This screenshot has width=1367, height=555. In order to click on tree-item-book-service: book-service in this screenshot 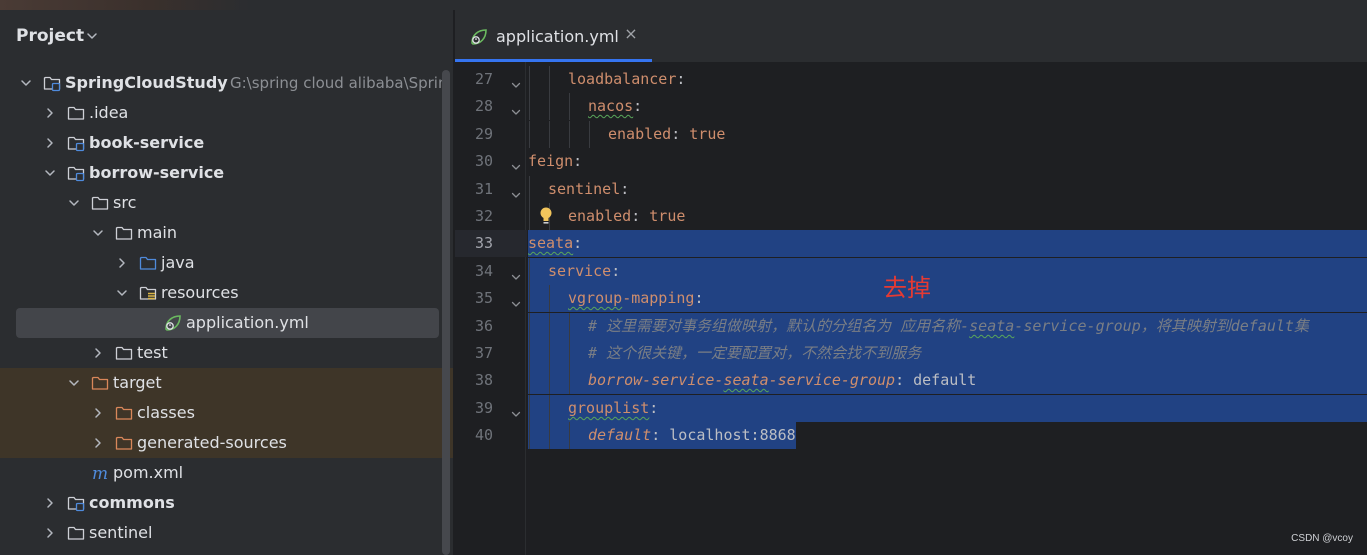, I will do `click(220, 143)`.